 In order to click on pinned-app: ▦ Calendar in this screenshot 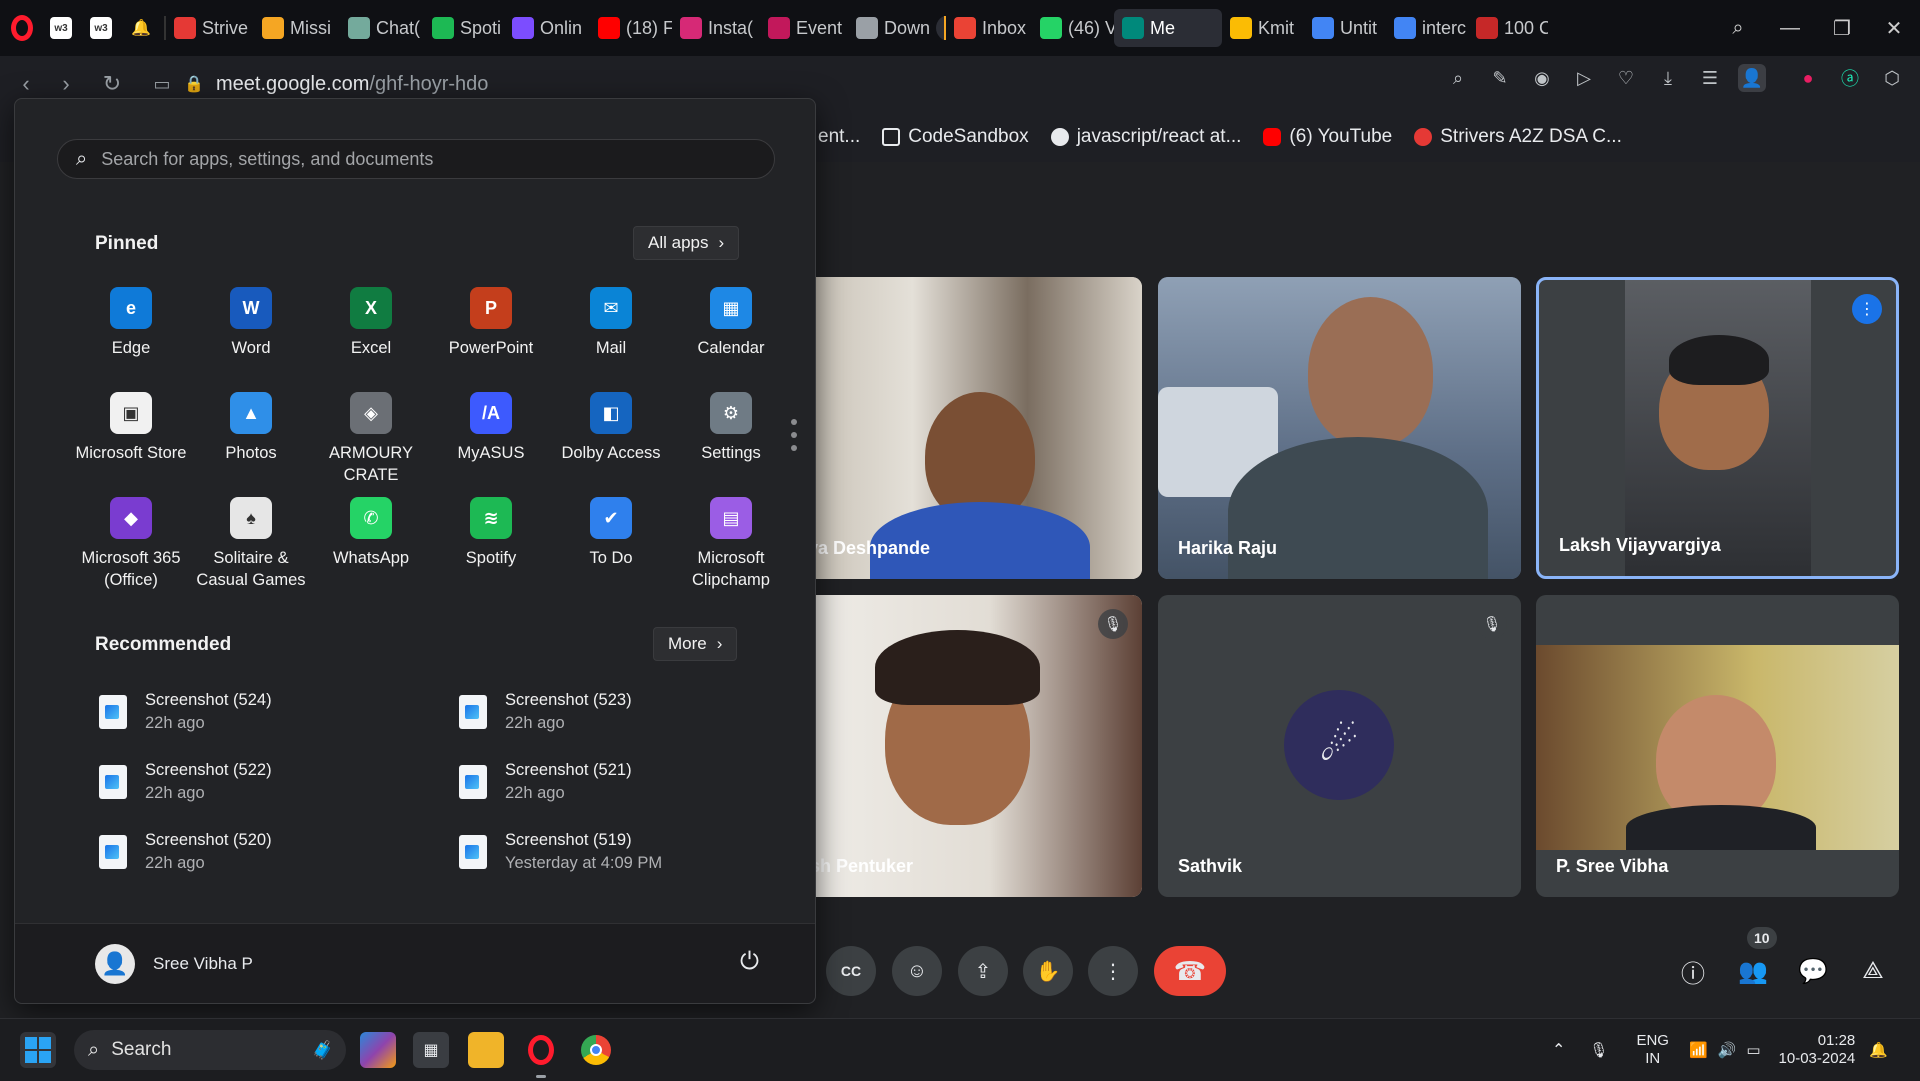, I will do `click(731, 323)`.